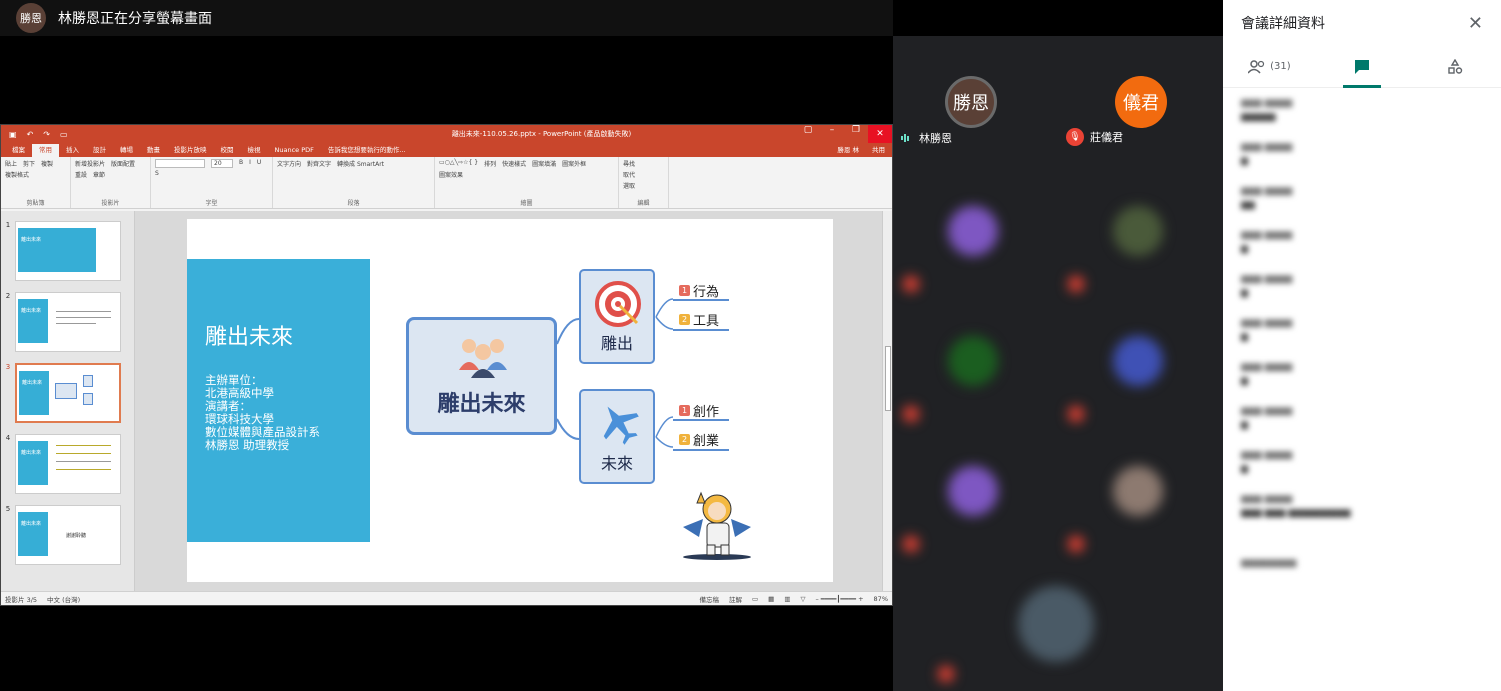  What do you see at coordinates (241, 163) in the screenshot?
I see `bold-button: B` at bounding box center [241, 163].